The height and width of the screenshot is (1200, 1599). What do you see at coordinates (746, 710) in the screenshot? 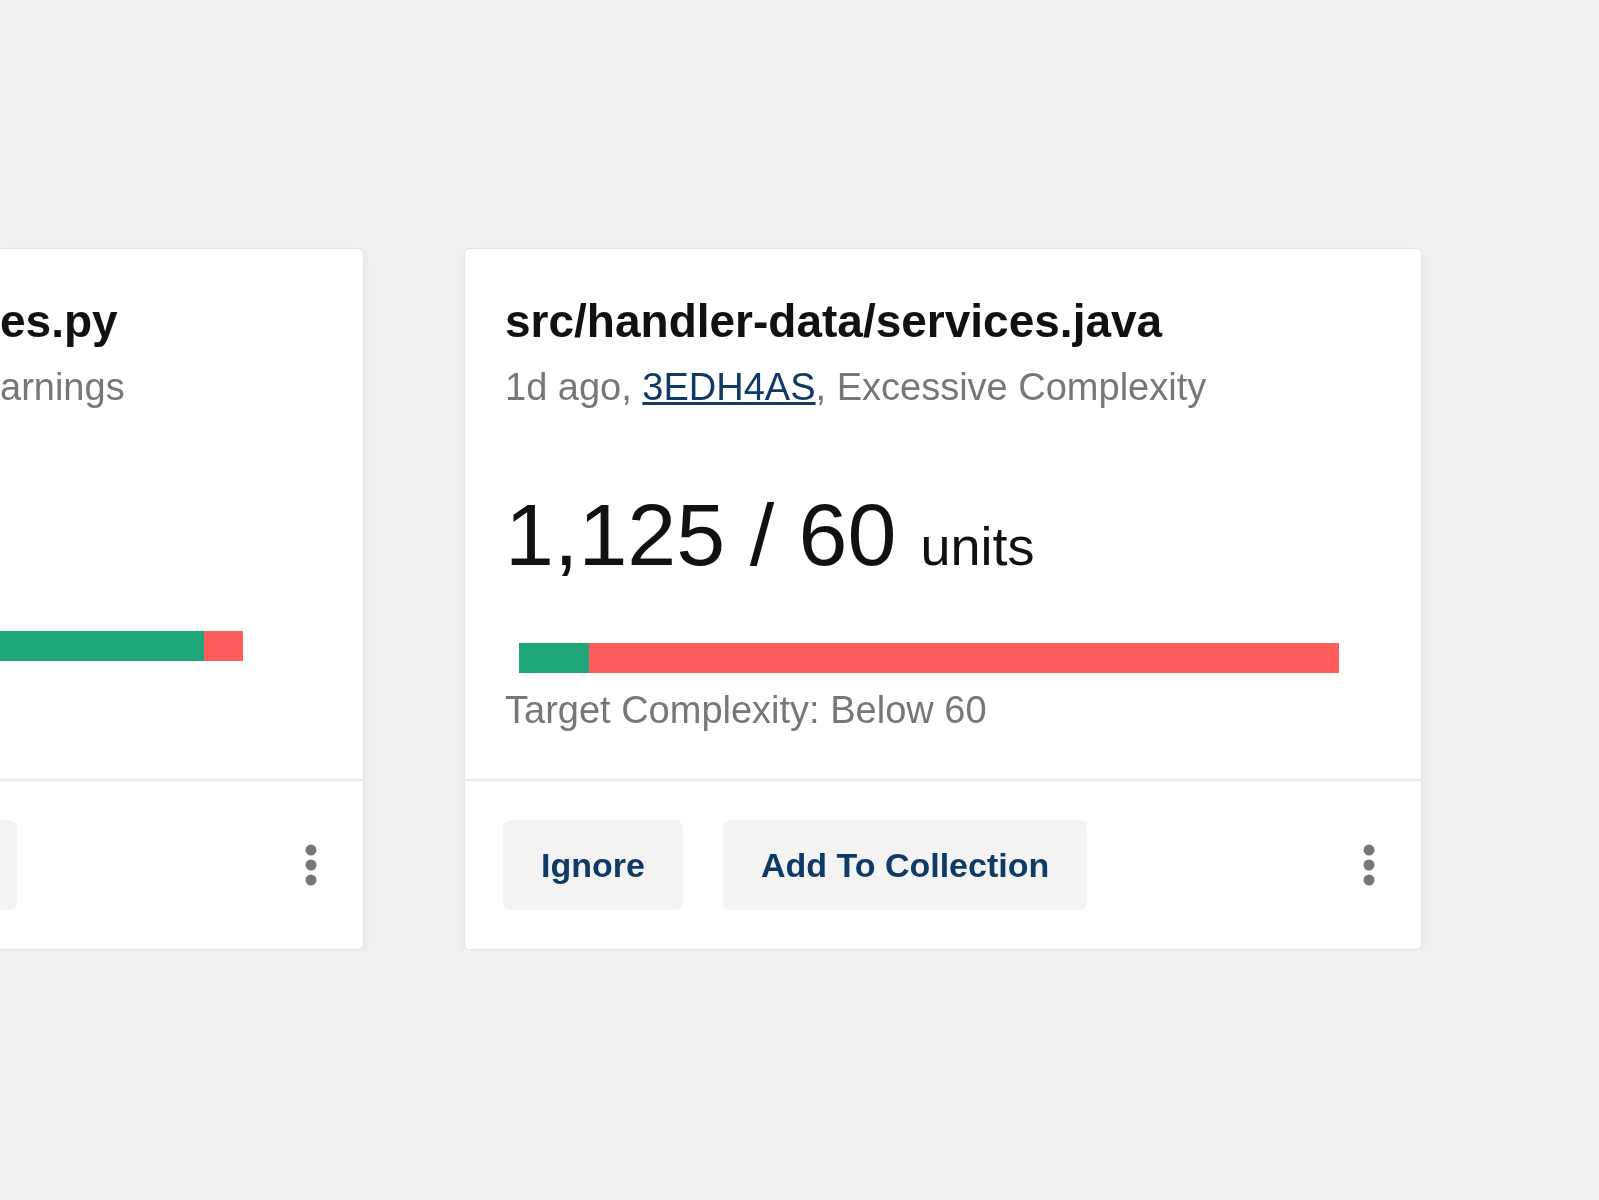
I see `target-label: Target Complexity: Below 60` at bounding box center [746, 710].